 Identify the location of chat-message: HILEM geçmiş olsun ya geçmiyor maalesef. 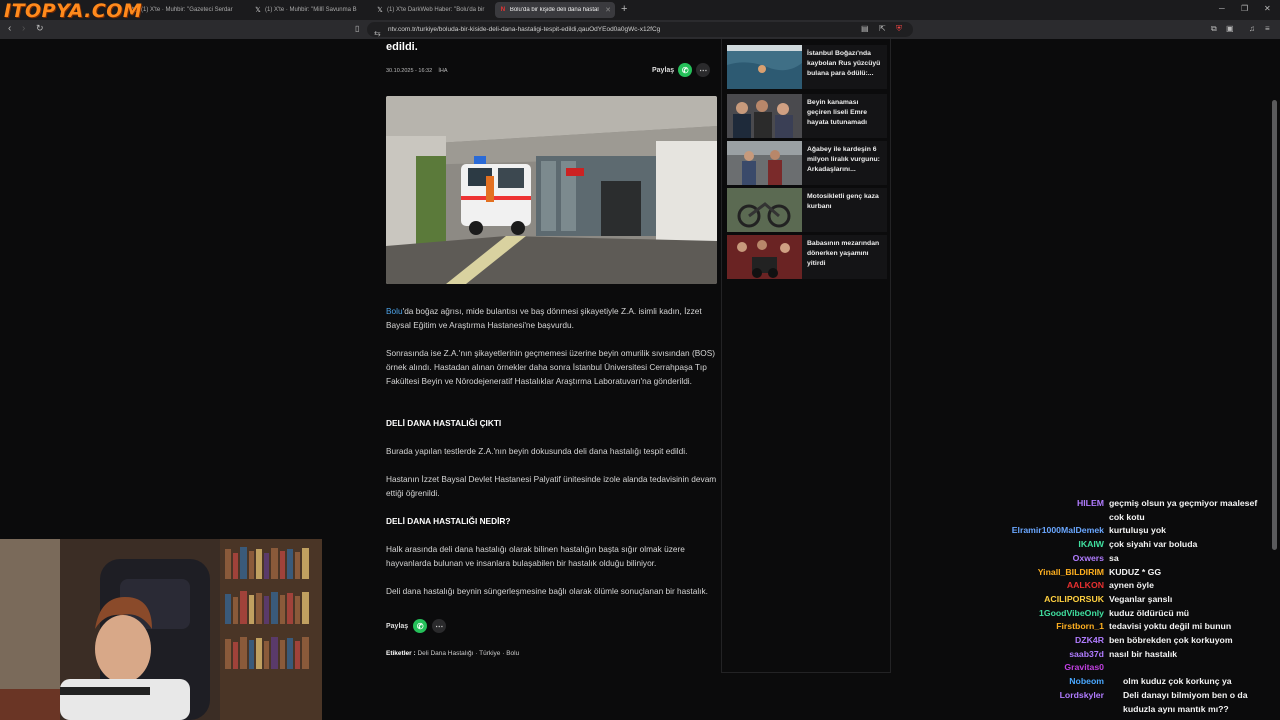
(1135, 505).